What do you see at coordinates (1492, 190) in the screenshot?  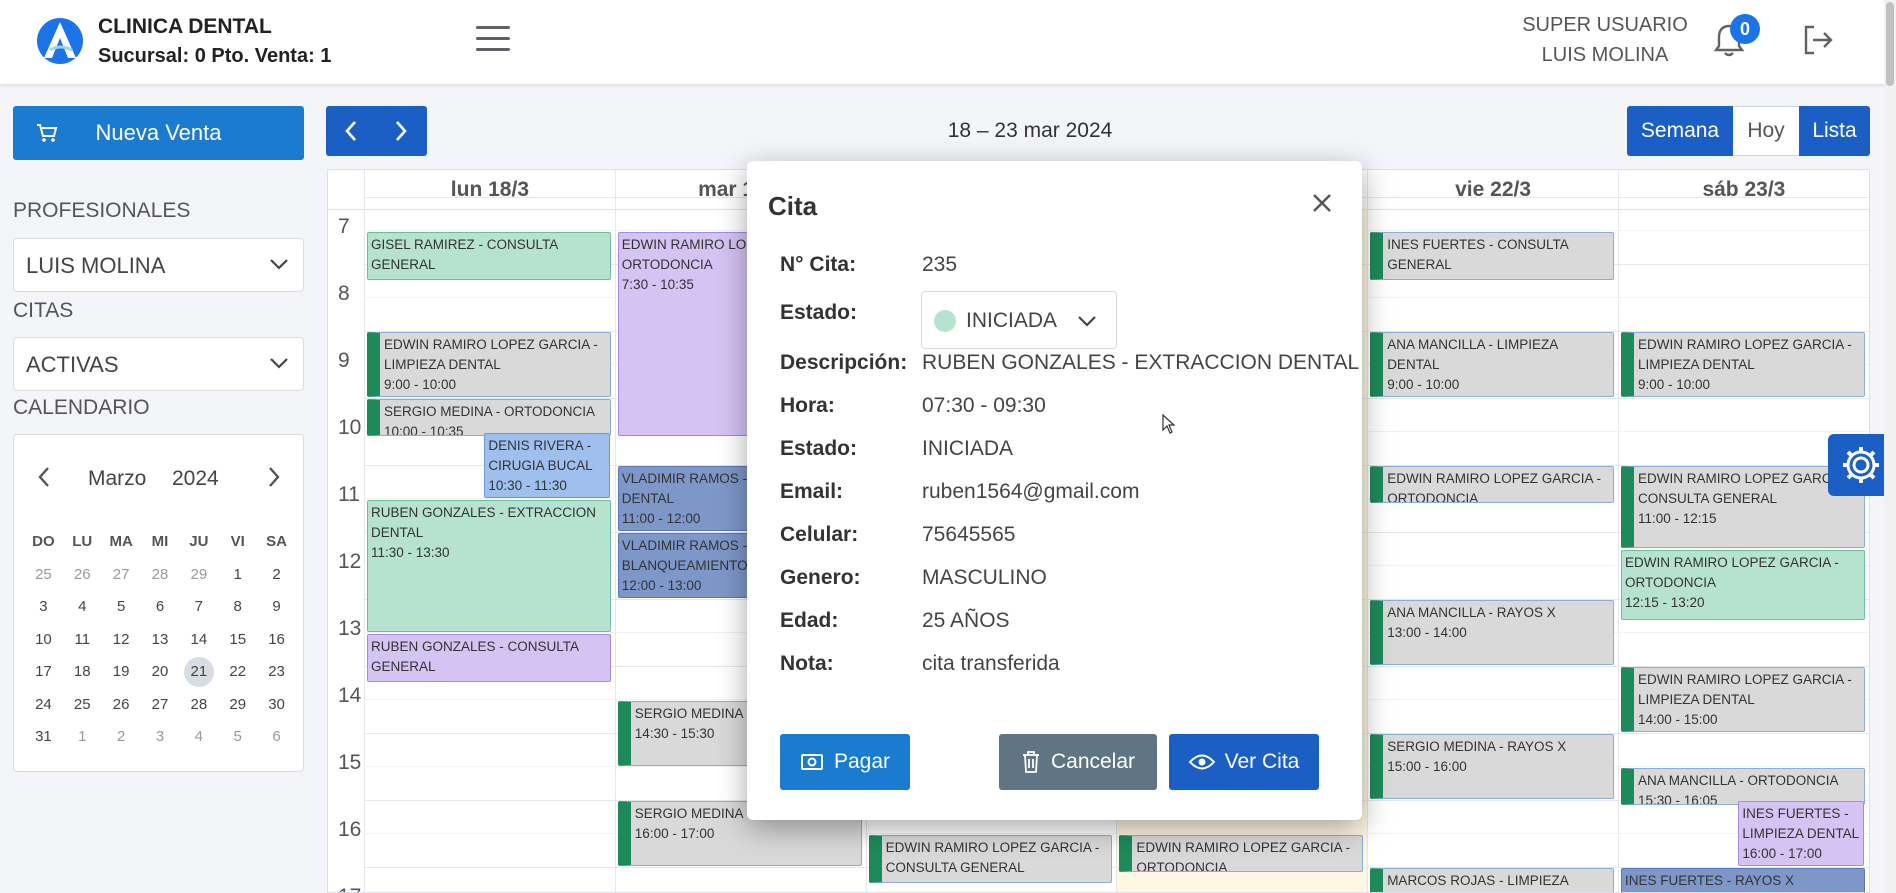 I see `day-header: vie 22/3` at bounding box center [1492, 190].